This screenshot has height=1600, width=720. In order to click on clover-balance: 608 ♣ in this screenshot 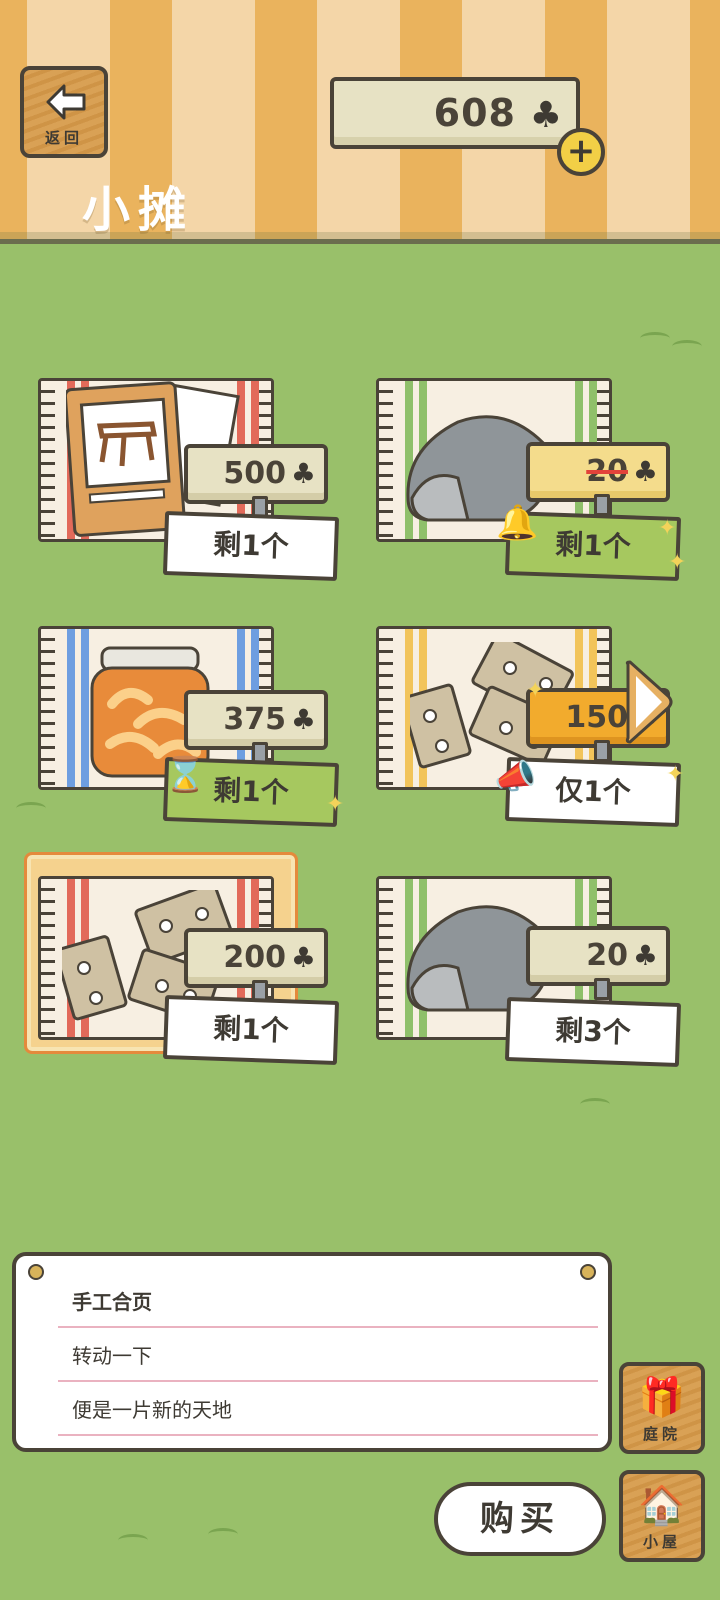, I will do `click(455, 113)`.